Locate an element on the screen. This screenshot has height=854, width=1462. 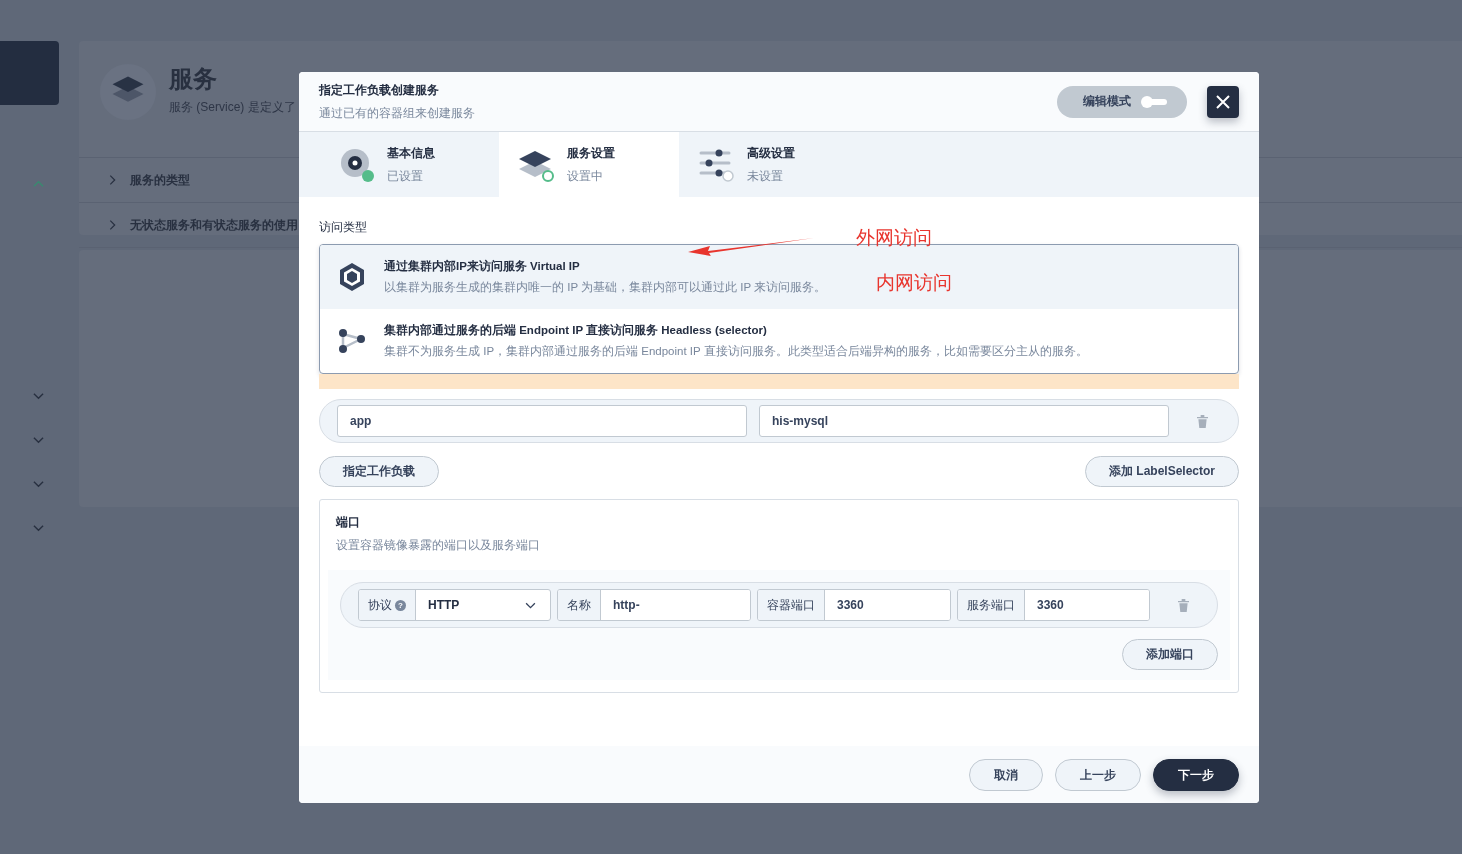
close-button is located at coordinates (1223, 101).